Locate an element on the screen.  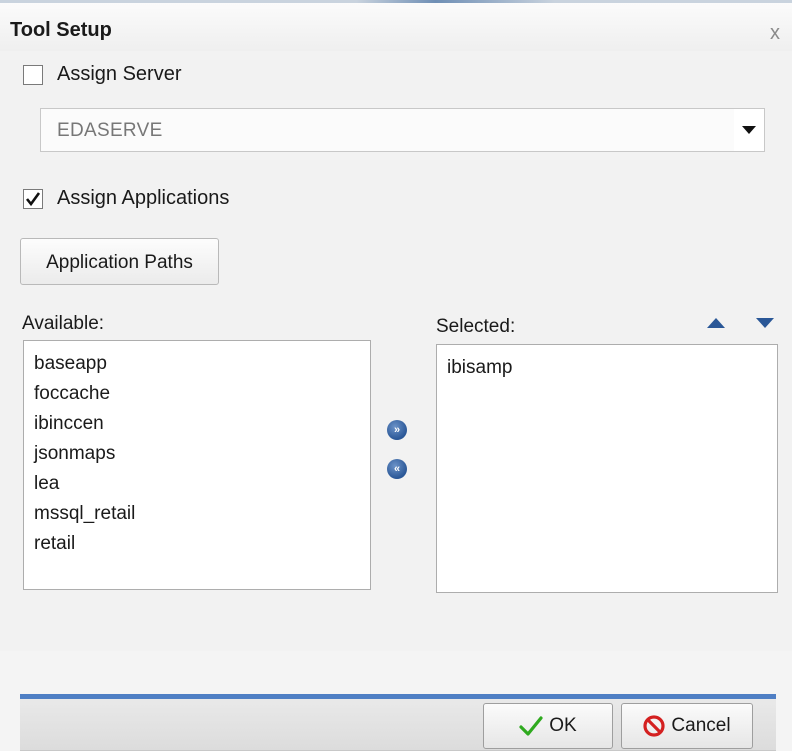
assign-server-label: Assign Server is located at coordinates (119, 74).